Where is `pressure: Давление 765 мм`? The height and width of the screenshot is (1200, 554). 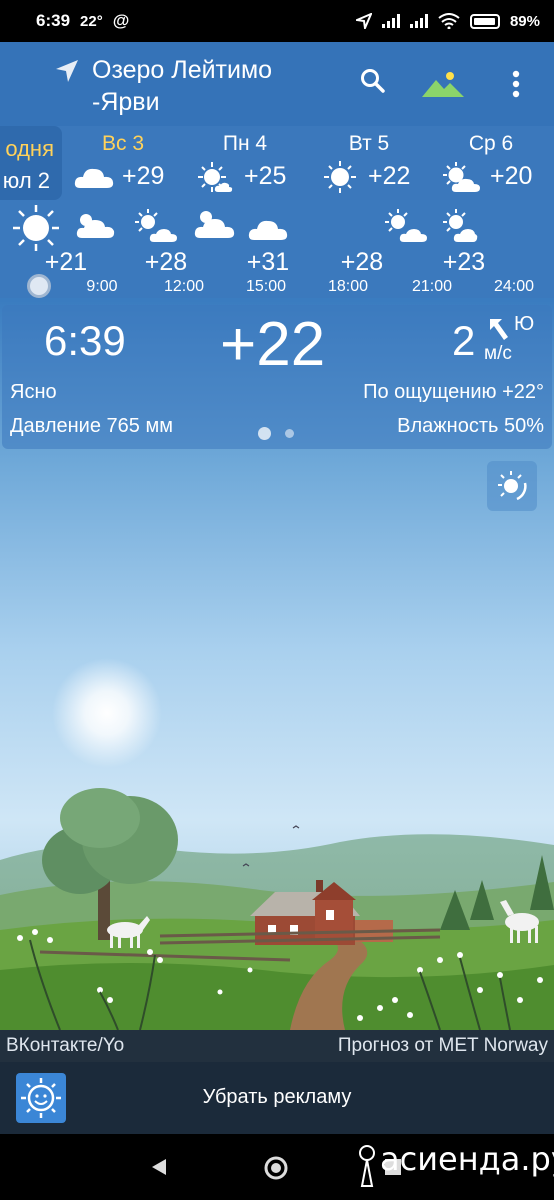
pressure: Давление 765 мм is located at coordinates (91, 426).